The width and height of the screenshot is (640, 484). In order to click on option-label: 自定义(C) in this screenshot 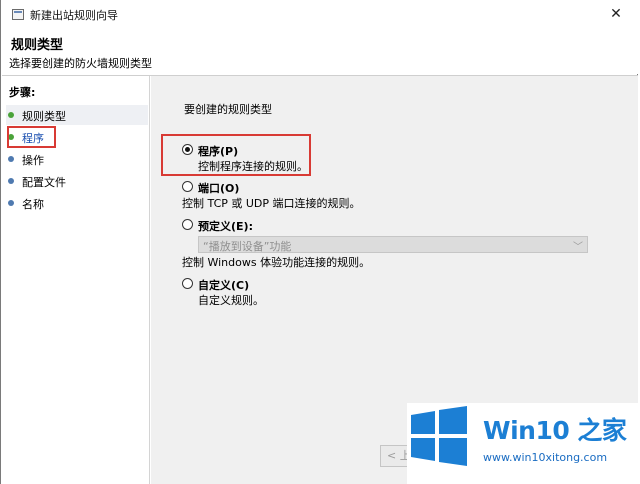, I will do `click(224, 285)`.